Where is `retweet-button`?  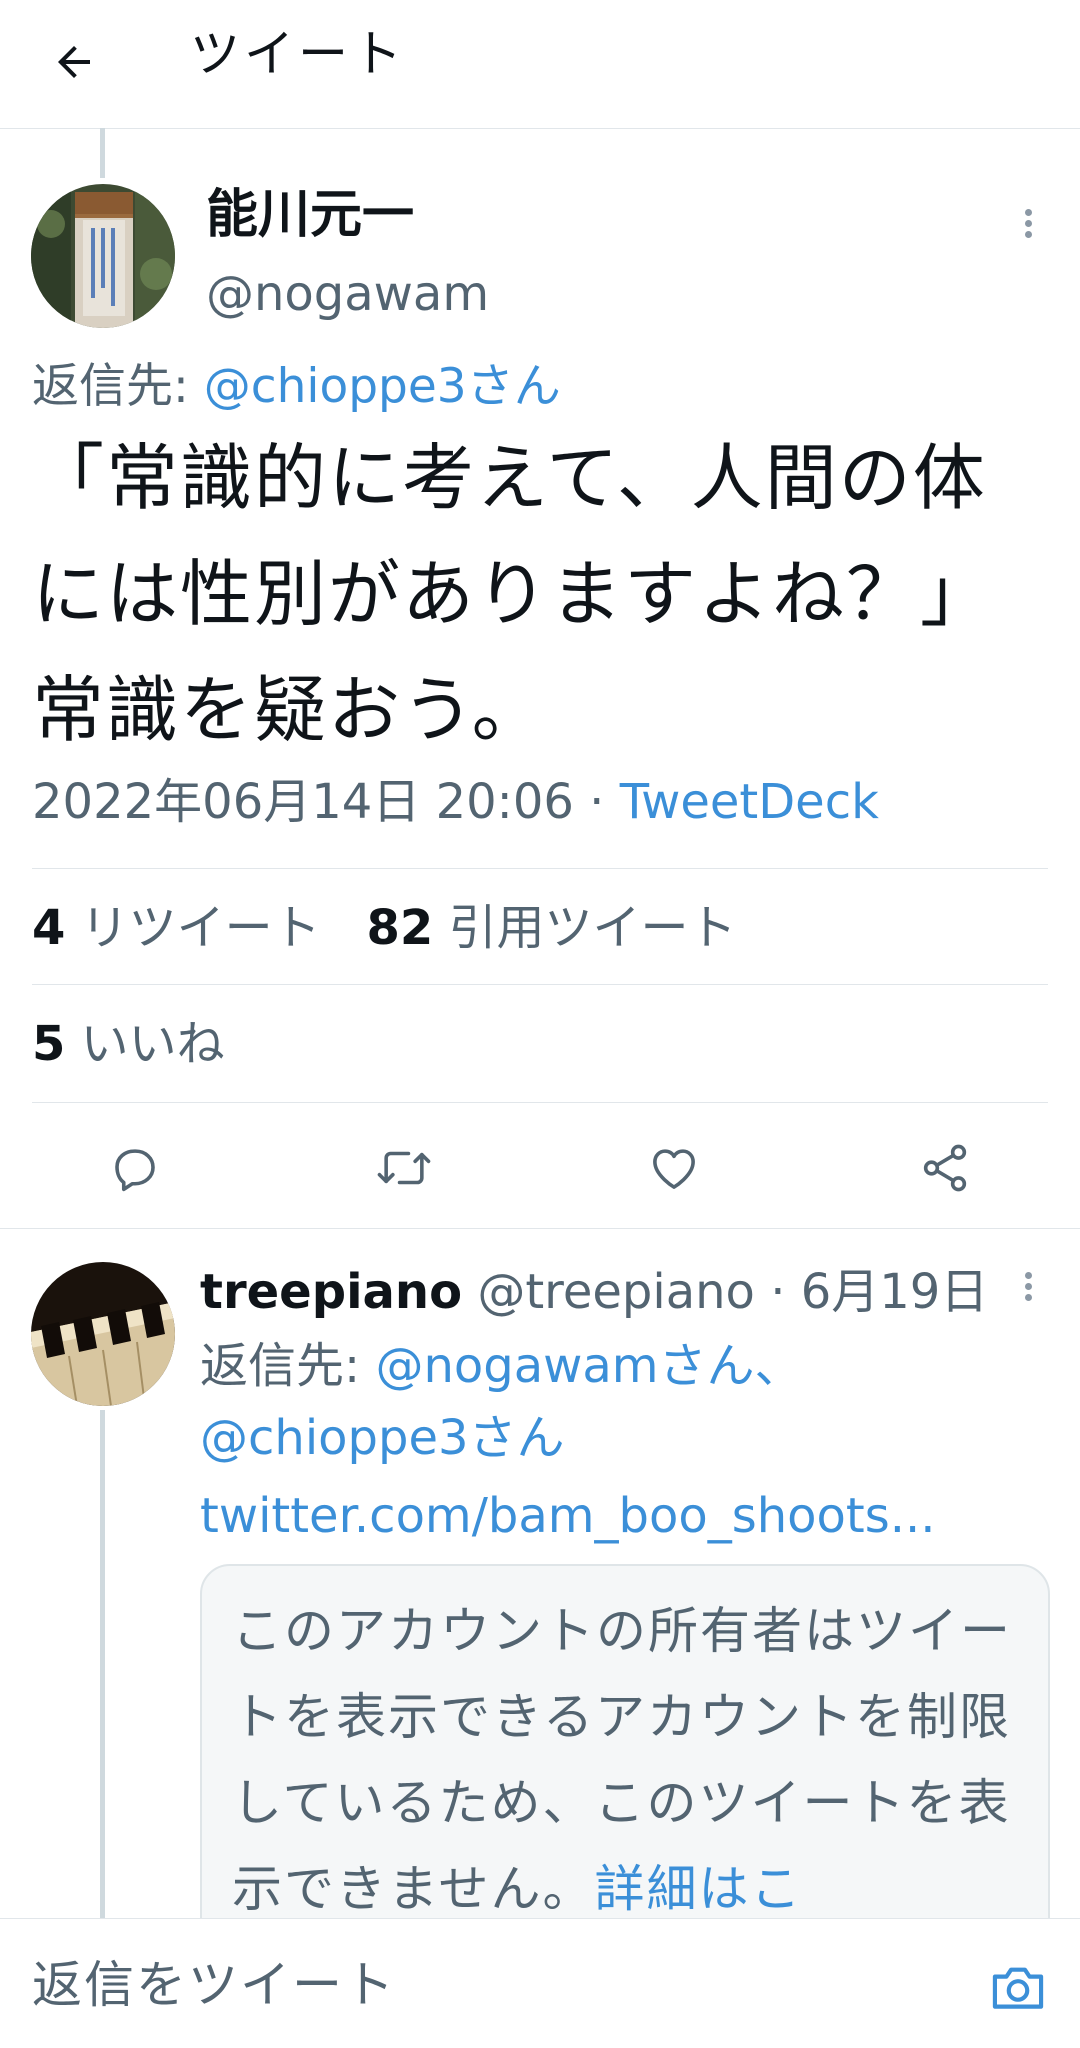
retweet-button is located at coordinates (404, 1168).